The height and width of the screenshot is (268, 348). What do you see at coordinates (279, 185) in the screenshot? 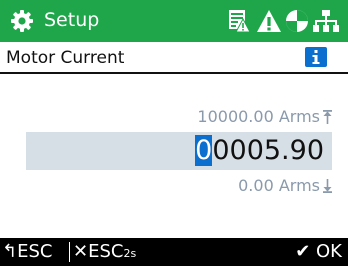
I see `min-limit-value: 0.00 Arms` at bounding box center [279, 185].